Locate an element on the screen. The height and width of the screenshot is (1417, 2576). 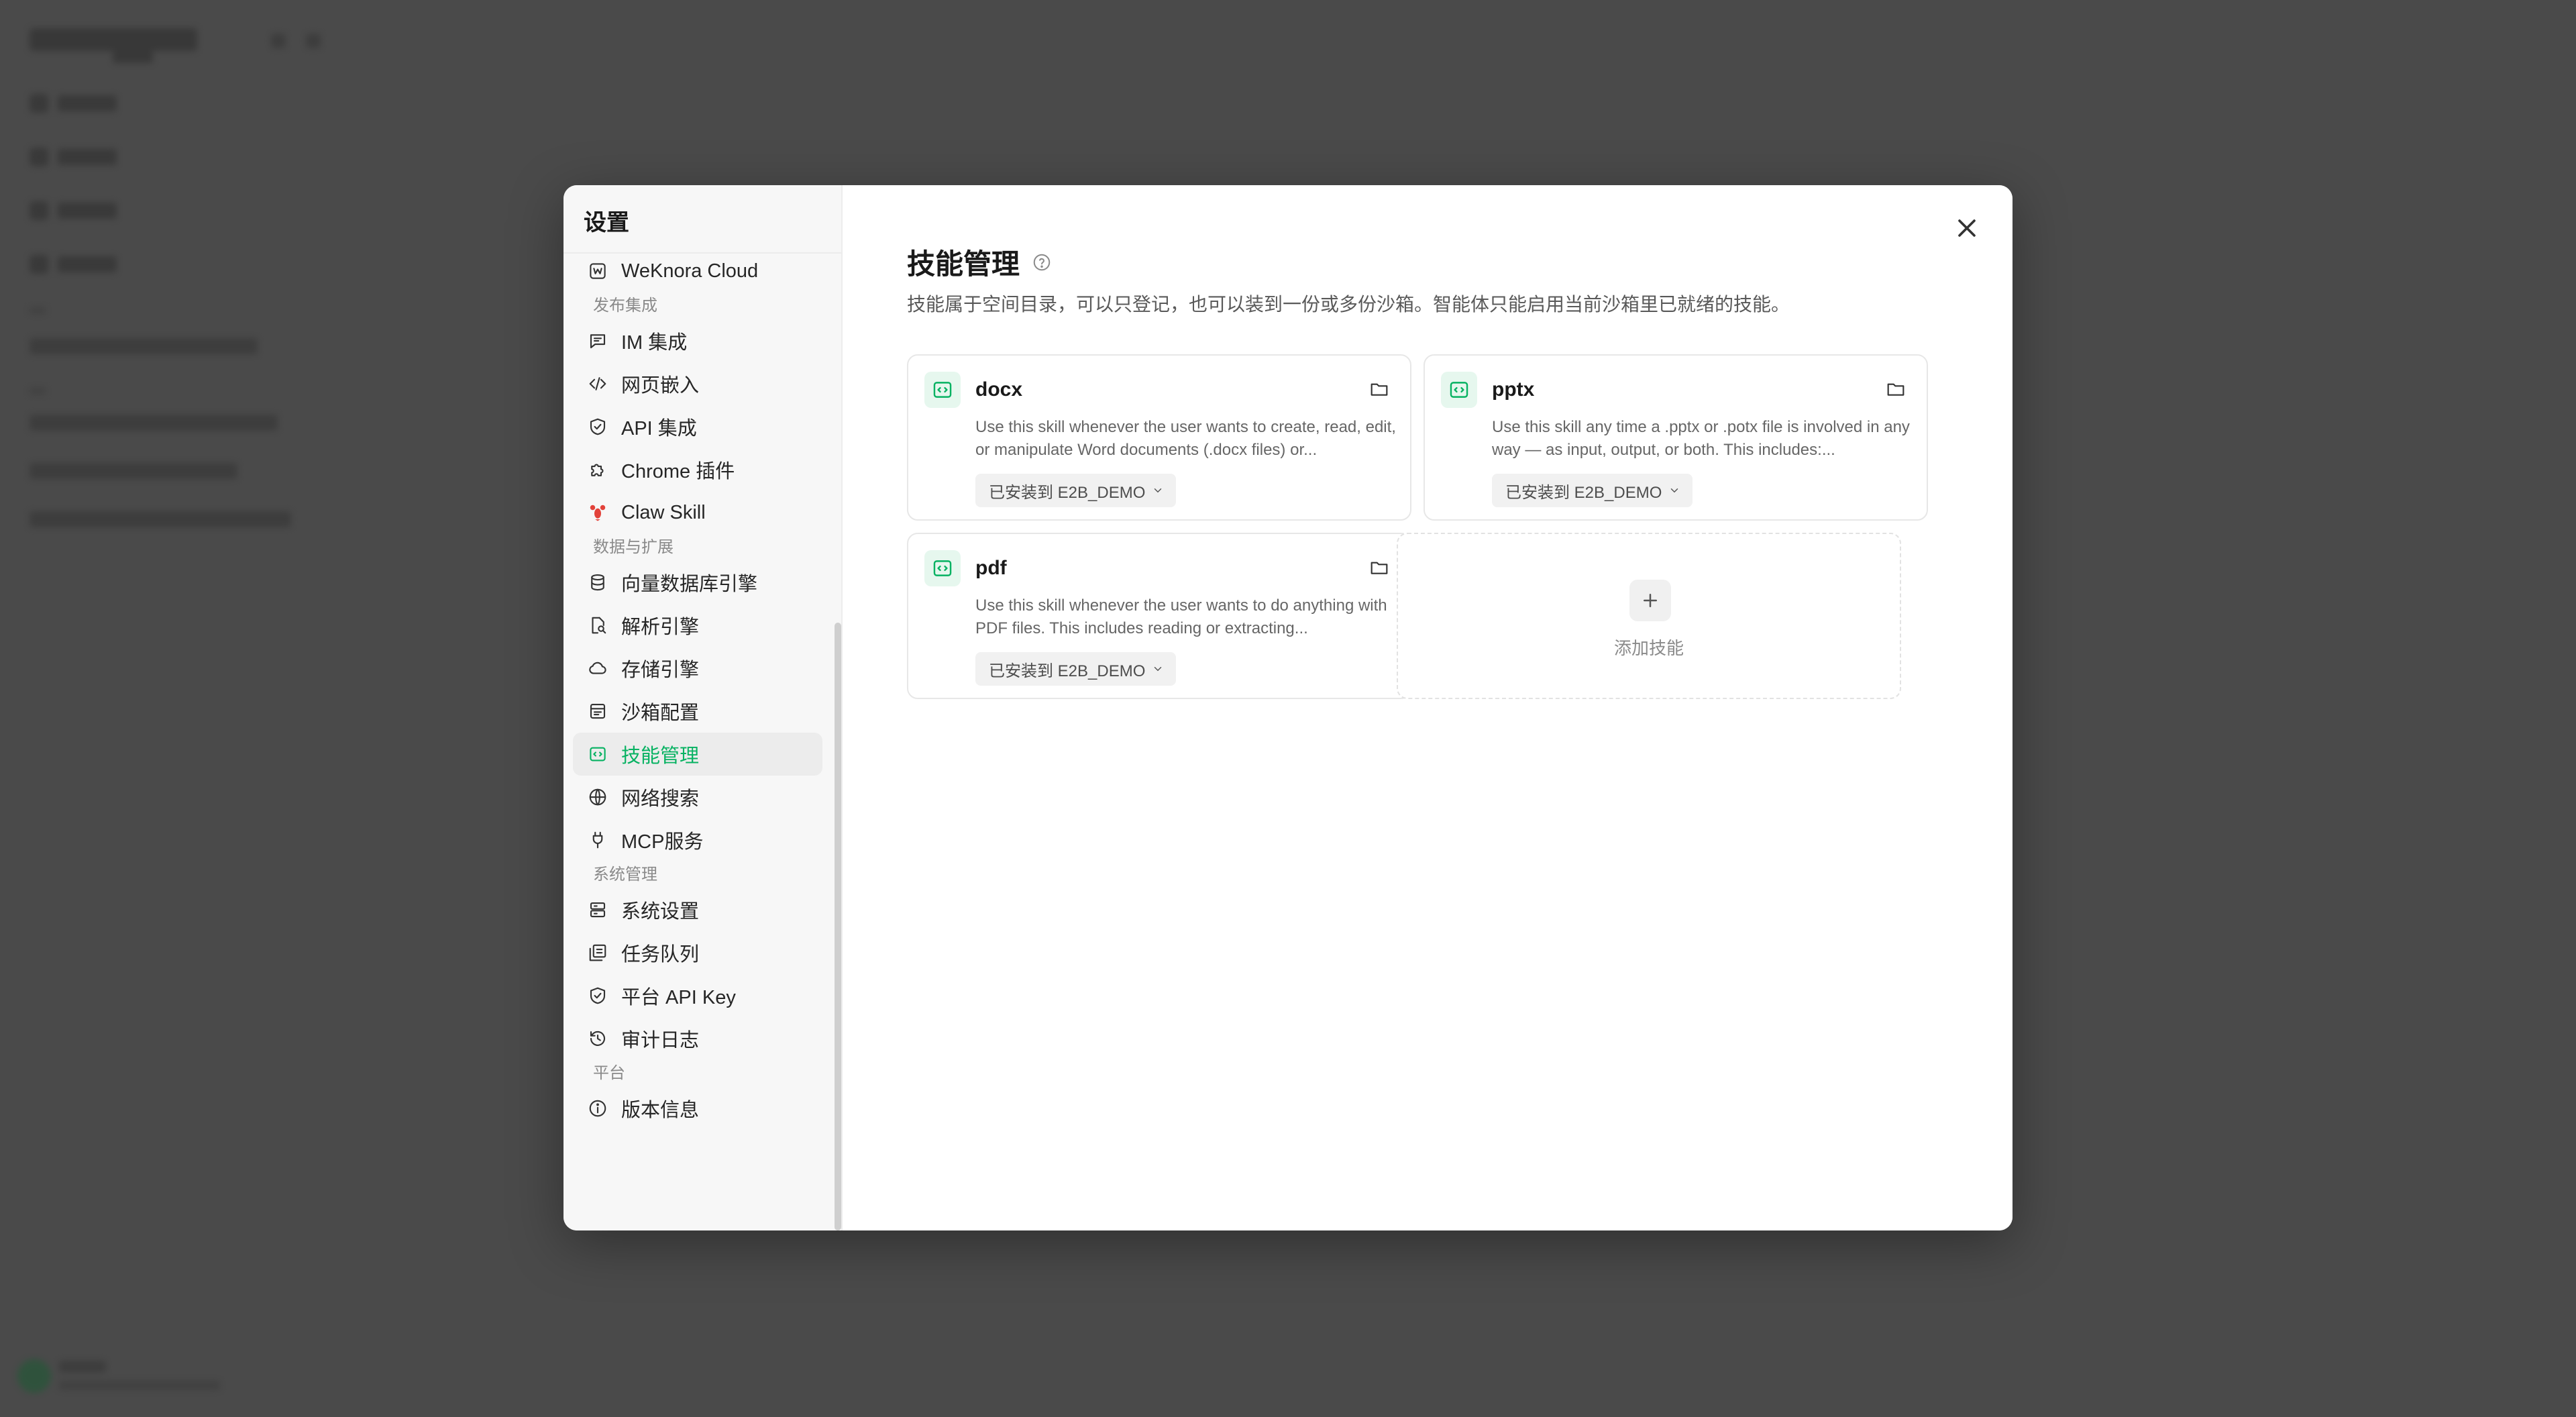
info-icon is located at coordinates (598, 1108).